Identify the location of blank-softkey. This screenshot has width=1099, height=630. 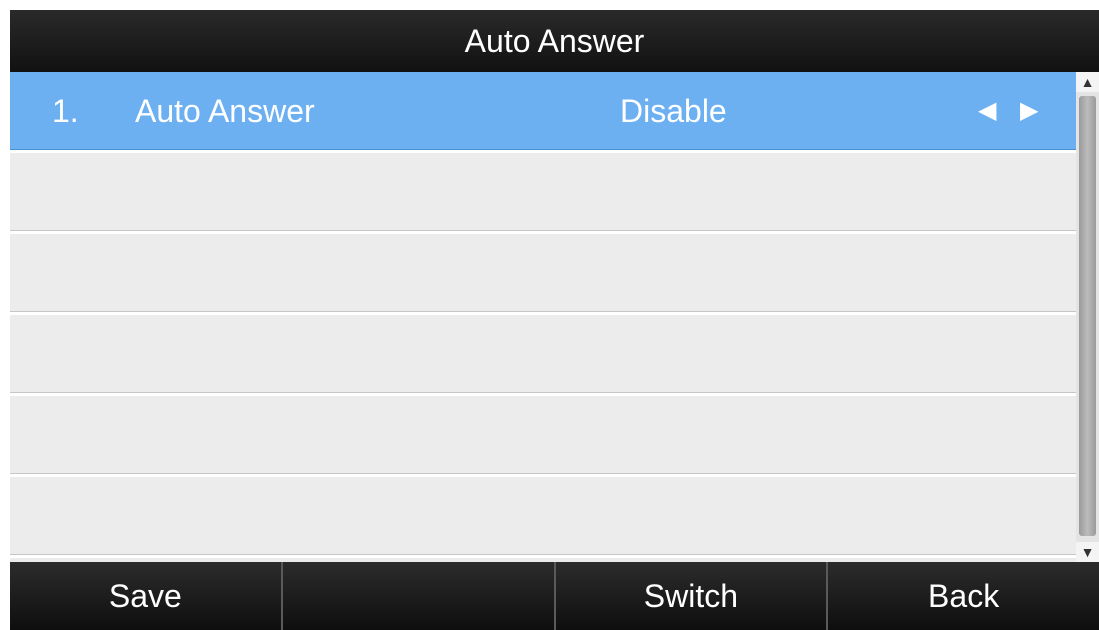
(419, 596).